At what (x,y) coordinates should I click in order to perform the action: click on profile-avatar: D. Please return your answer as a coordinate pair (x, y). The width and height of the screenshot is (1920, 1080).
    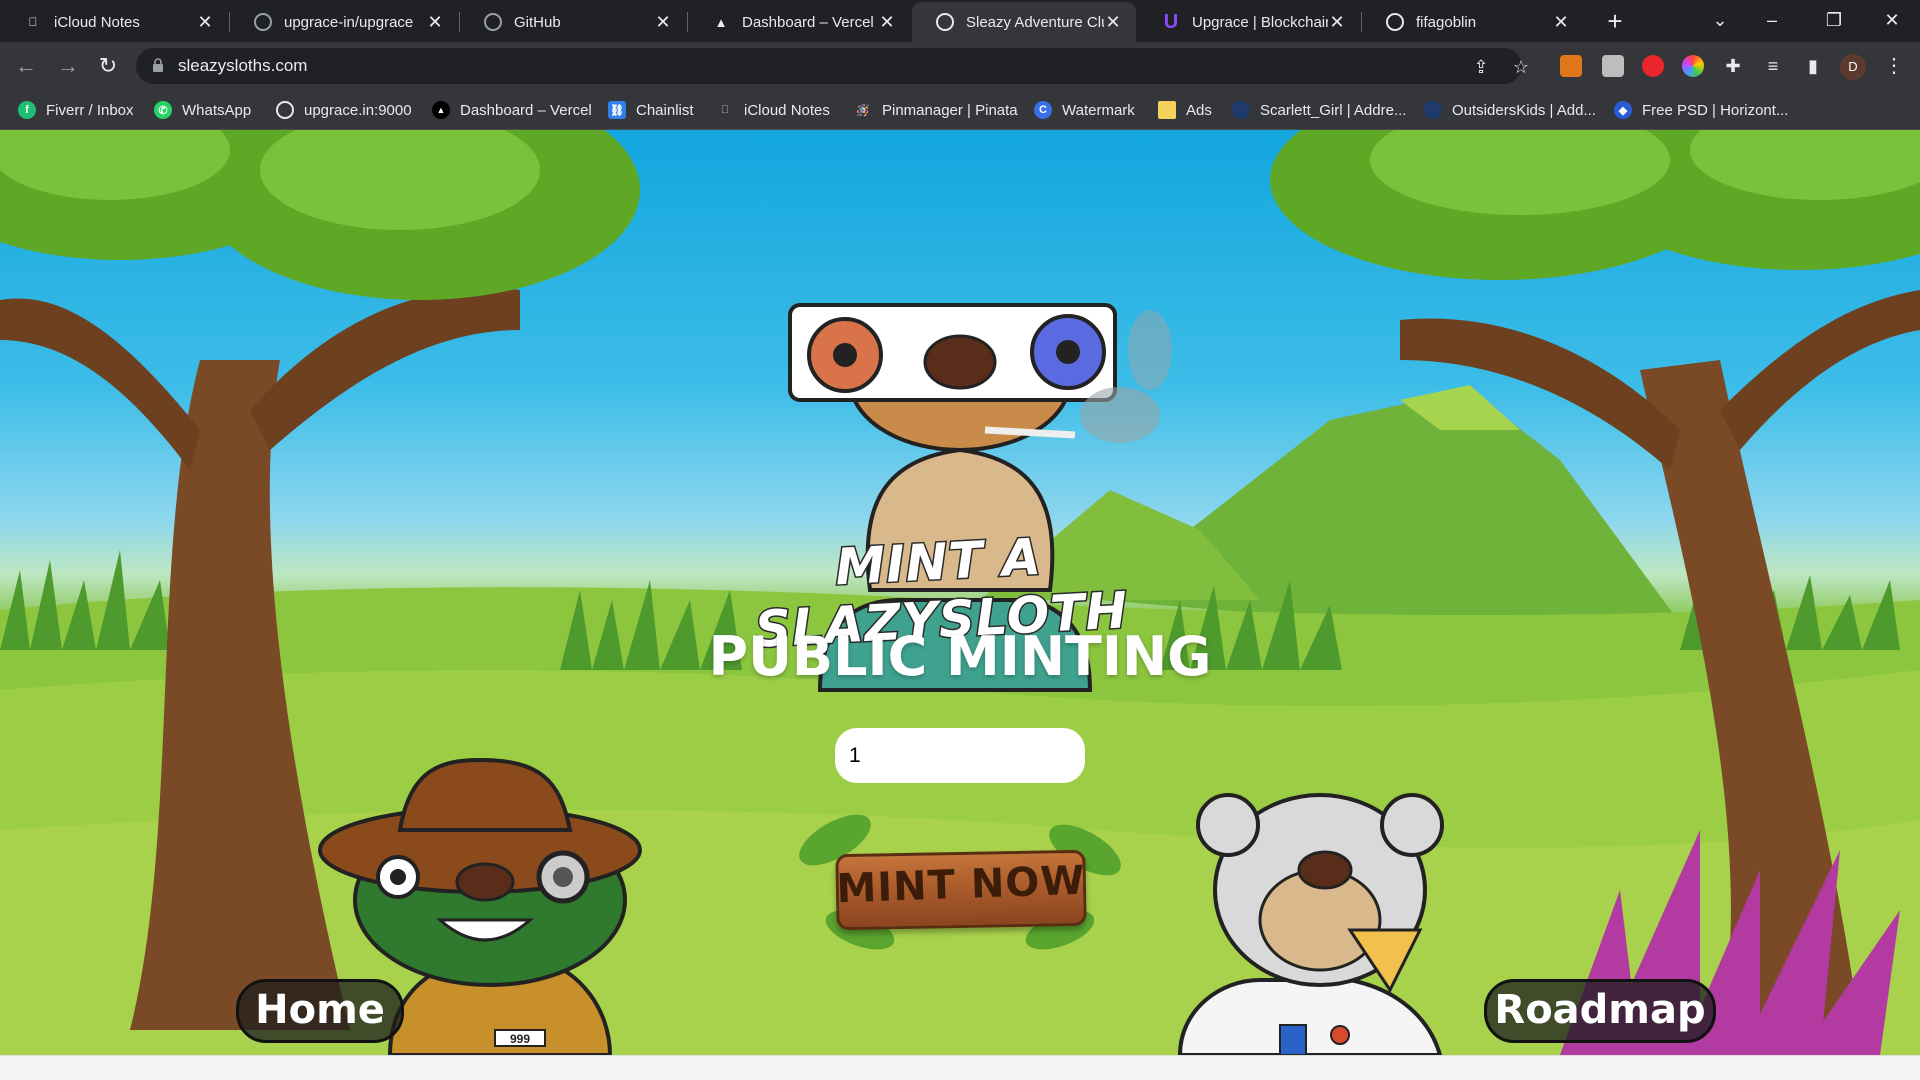
    Looking at the image, I should click on (1853, 67).